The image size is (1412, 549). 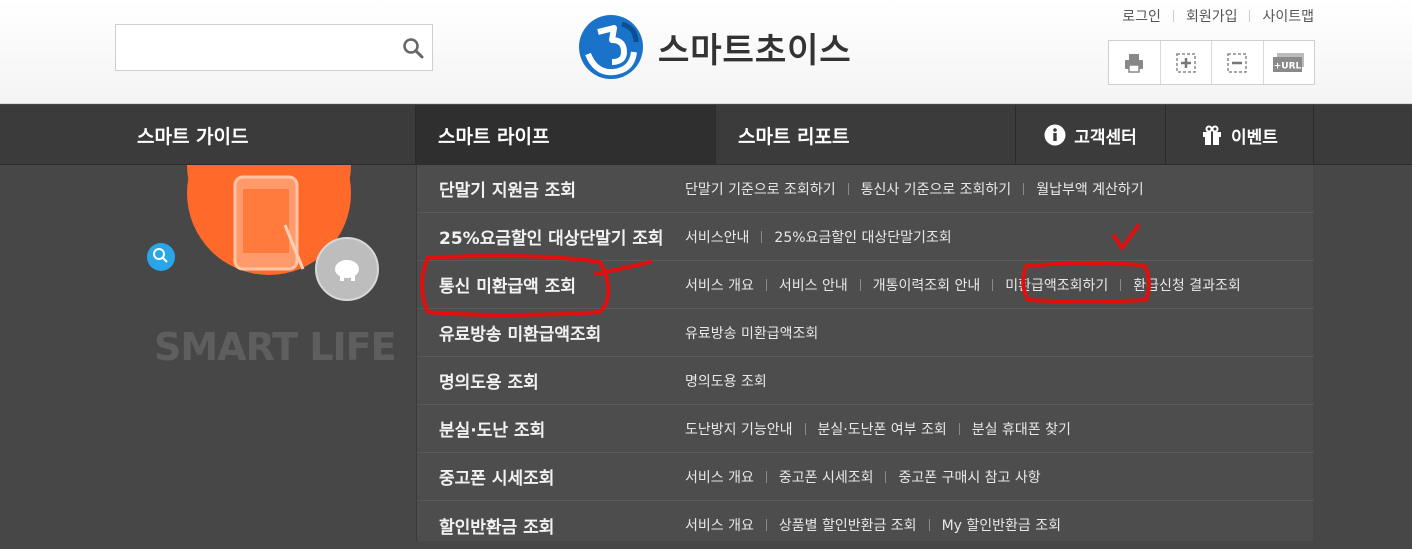 What do you see at coordinates (551, 236) in the screenshot?
I see `menu-title: 25%요금할인 대상단말기 조회` at bounding box center [551, 236].